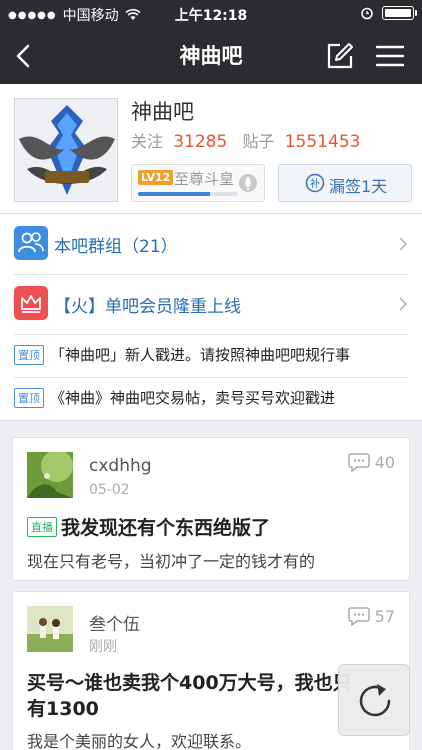 The image size is (422, 750). I want to click on username: cxdhhg, so click(120, 466).